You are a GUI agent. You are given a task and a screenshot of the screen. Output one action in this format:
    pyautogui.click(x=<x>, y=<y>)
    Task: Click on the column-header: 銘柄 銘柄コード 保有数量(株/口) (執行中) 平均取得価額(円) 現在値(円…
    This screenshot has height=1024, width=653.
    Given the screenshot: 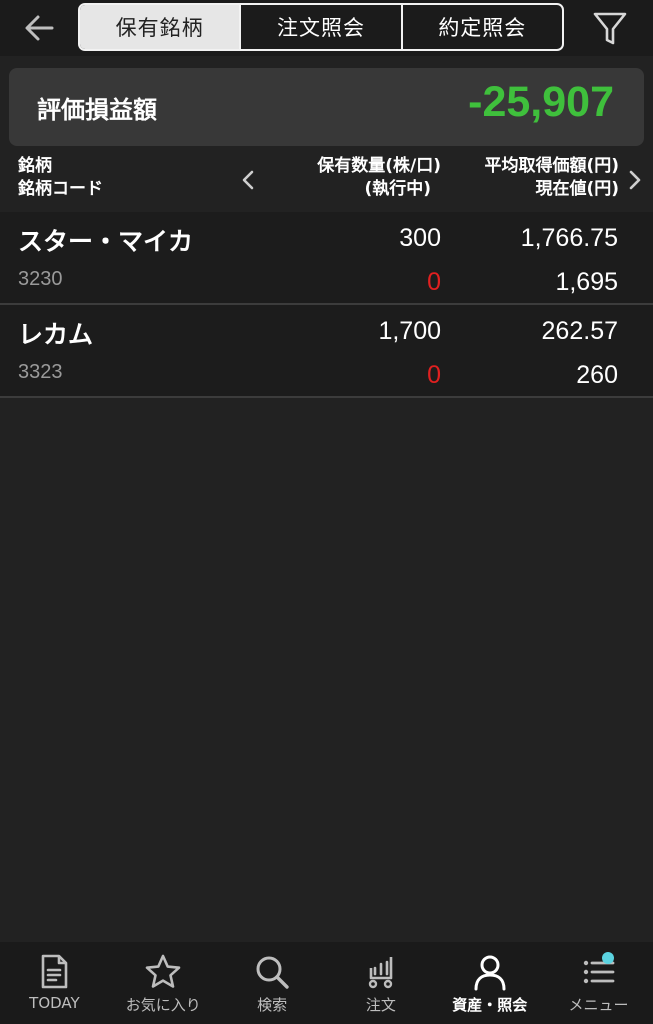 What is the action you would take?
    pyautogui.click(x=326, y=181)
    